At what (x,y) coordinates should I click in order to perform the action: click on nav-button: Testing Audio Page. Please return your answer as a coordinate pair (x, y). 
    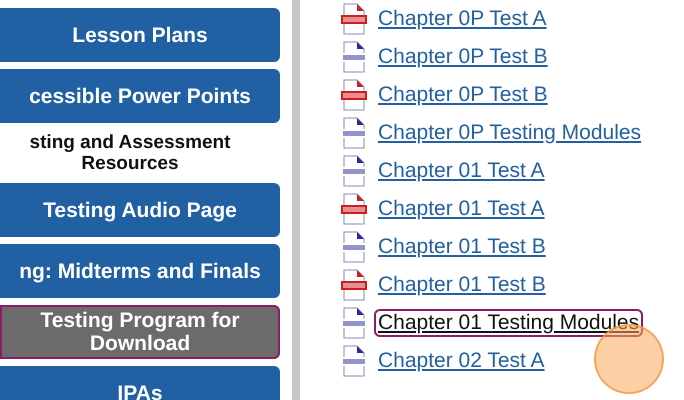
    Looking at the image, I should click on (140, 210).